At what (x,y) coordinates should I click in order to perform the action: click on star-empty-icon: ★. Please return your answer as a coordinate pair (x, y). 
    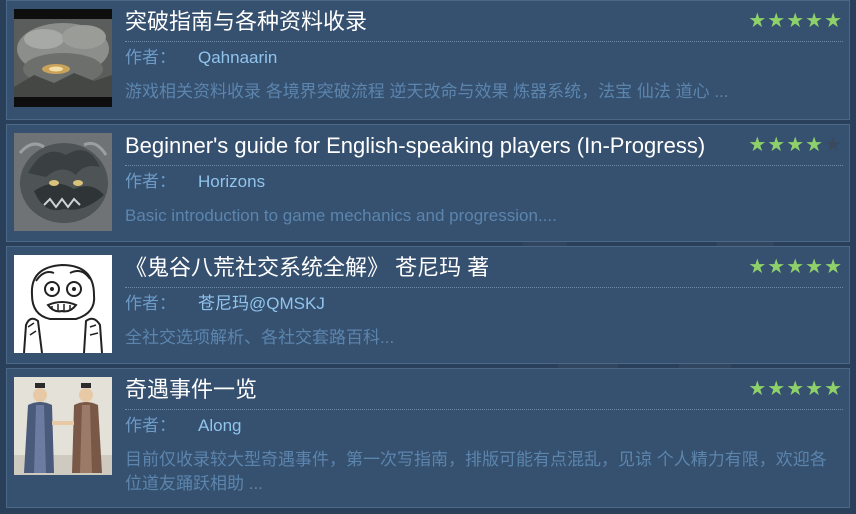
    Looking at the image, I should click on (833, 144).